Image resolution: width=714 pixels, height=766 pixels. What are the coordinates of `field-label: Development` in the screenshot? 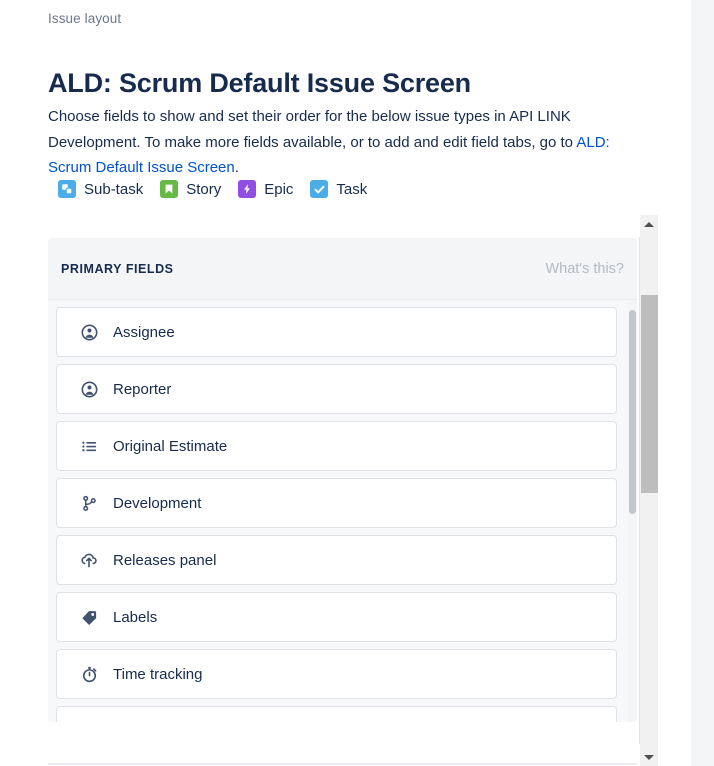 It's located at (157, 503).